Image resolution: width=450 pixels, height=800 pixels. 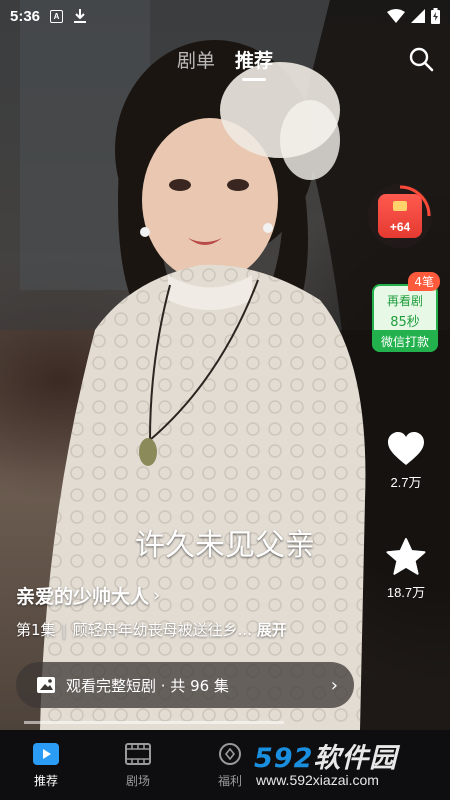 I want to click on payout-count-badge: 4笔, so click(x=424, y=281).